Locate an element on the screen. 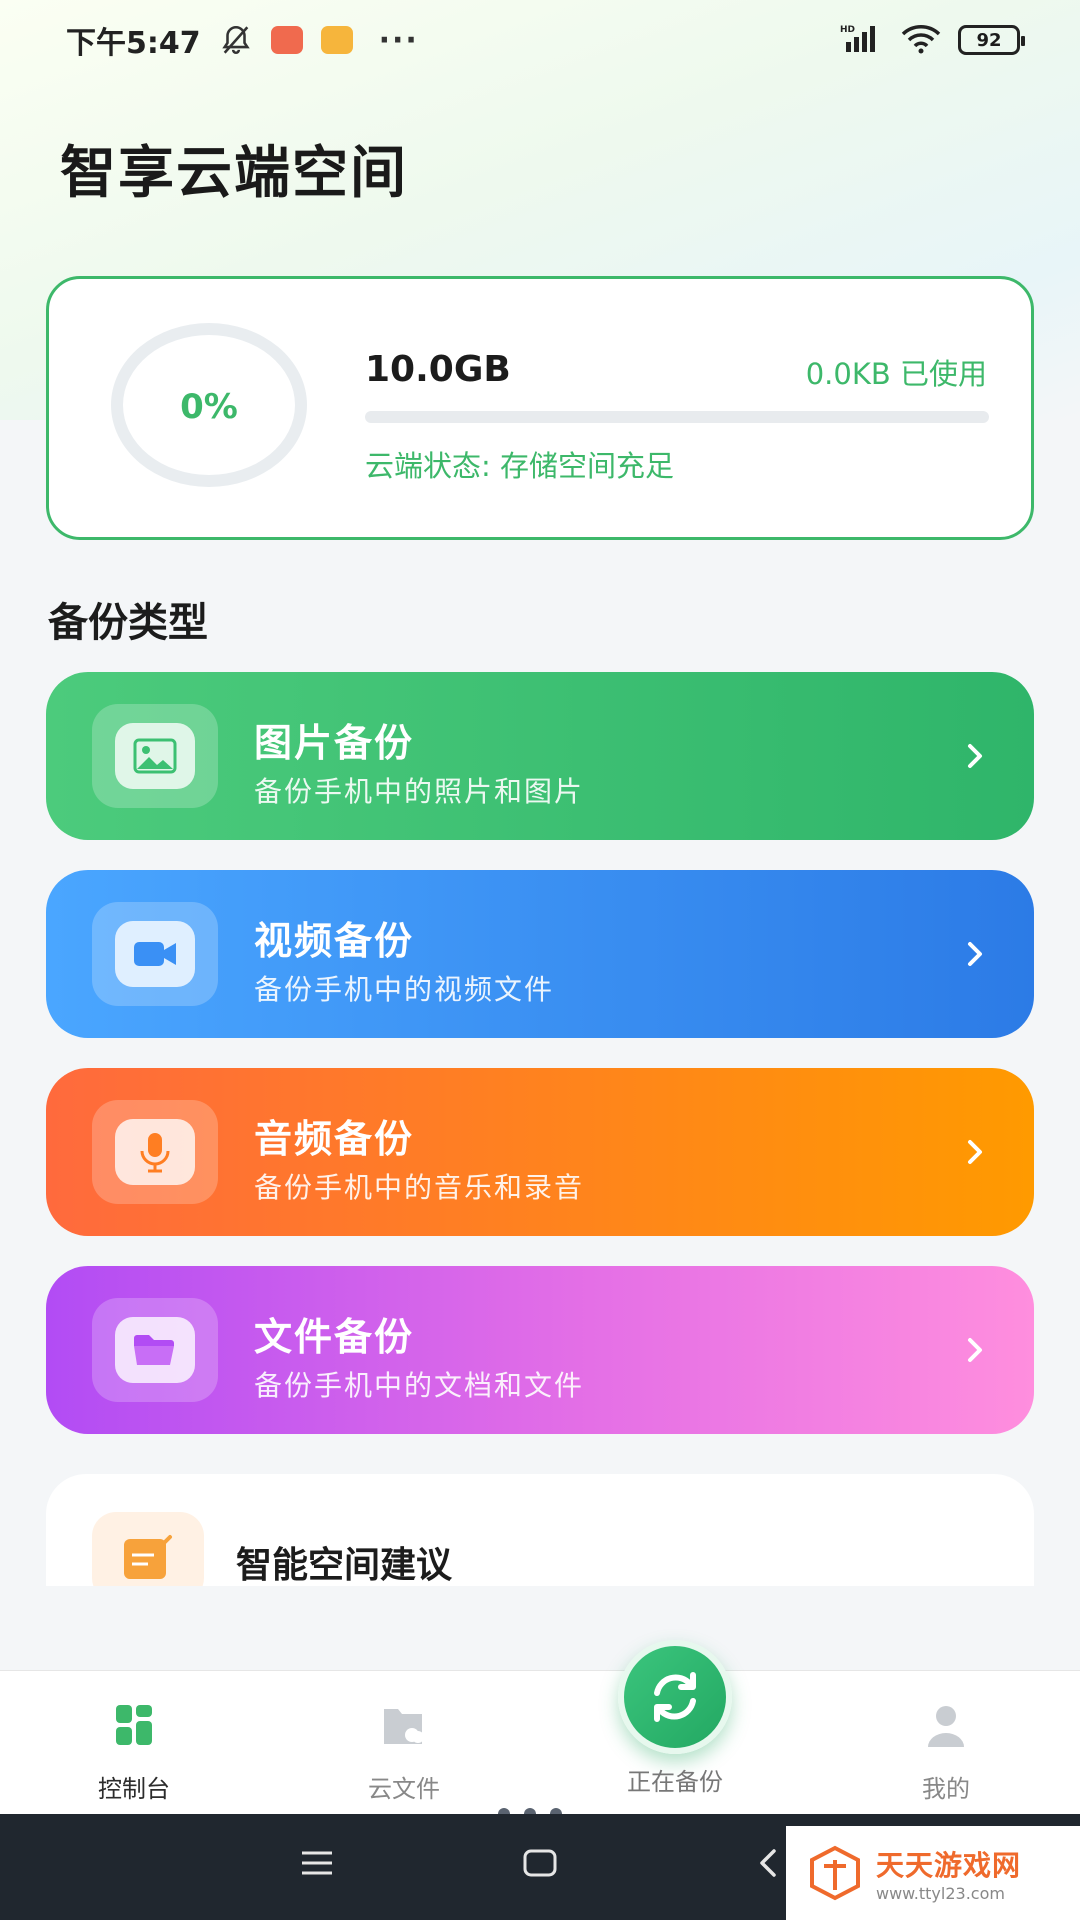 Image resolution: width=1080 pixels, height=1920 pixels. card-subtitle: 备份手机中的音乐和录音 is located at coordinates (419, 1187).